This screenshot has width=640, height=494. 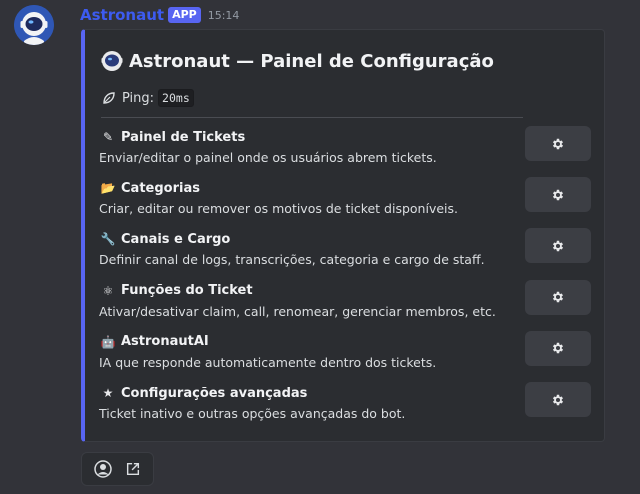 I want to click on username: Astronaut, so click(x=122, y=15).